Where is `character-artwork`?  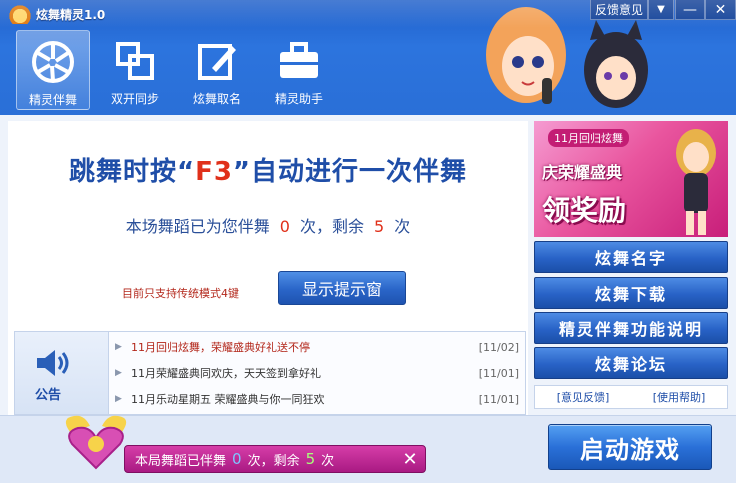
character-artwork is located at coordinates (567, 57).